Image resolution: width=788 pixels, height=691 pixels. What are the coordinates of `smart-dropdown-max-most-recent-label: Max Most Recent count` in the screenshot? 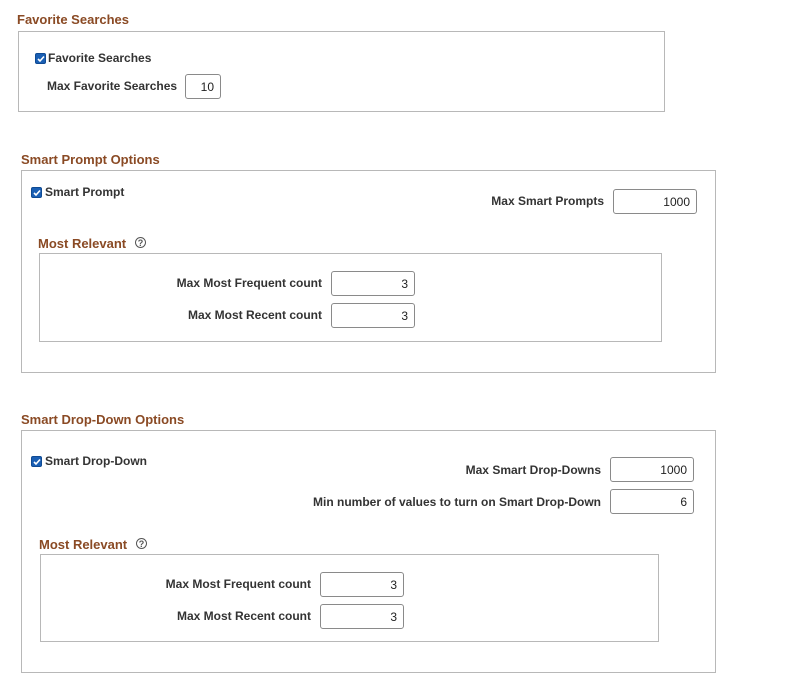 It's located at (243, 616).